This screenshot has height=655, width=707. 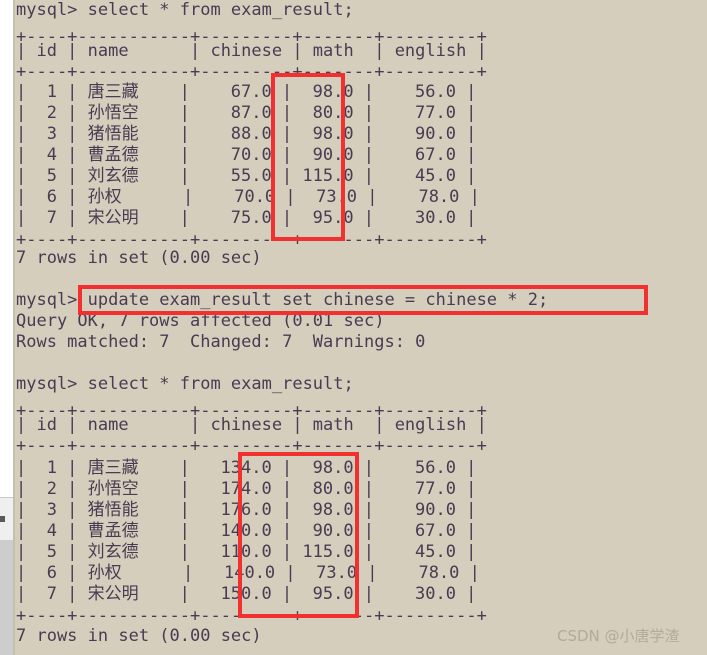 What do you see at coordinates (246, 176) in the screenshot?
I see `table-row: | 5 | 刘玄德 | 55.0 | 115.0 | 45.0 |` at bounding box center [246, 176].